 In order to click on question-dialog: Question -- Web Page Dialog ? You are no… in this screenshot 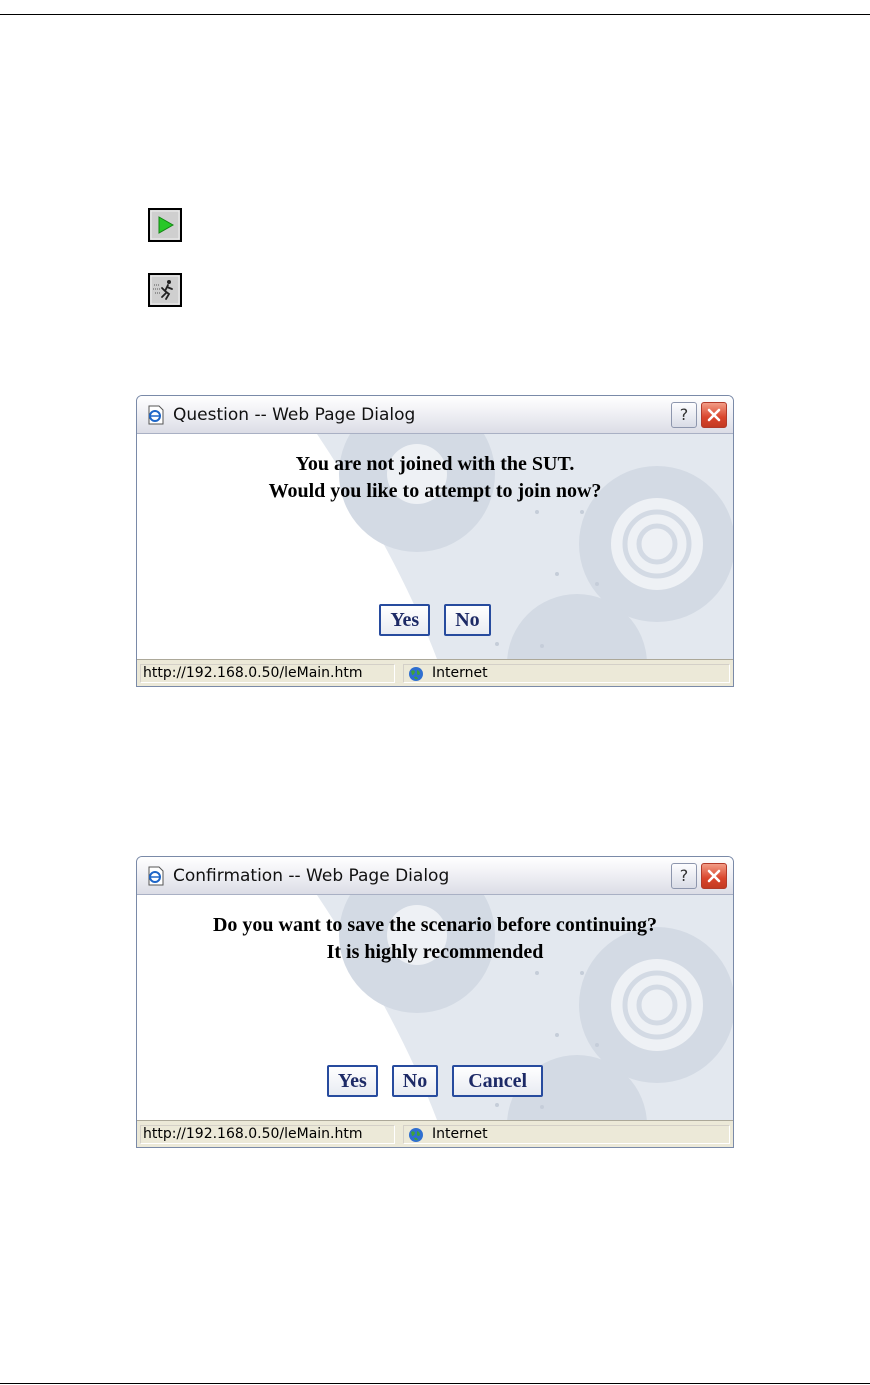, I will do `click(435, 541)`.